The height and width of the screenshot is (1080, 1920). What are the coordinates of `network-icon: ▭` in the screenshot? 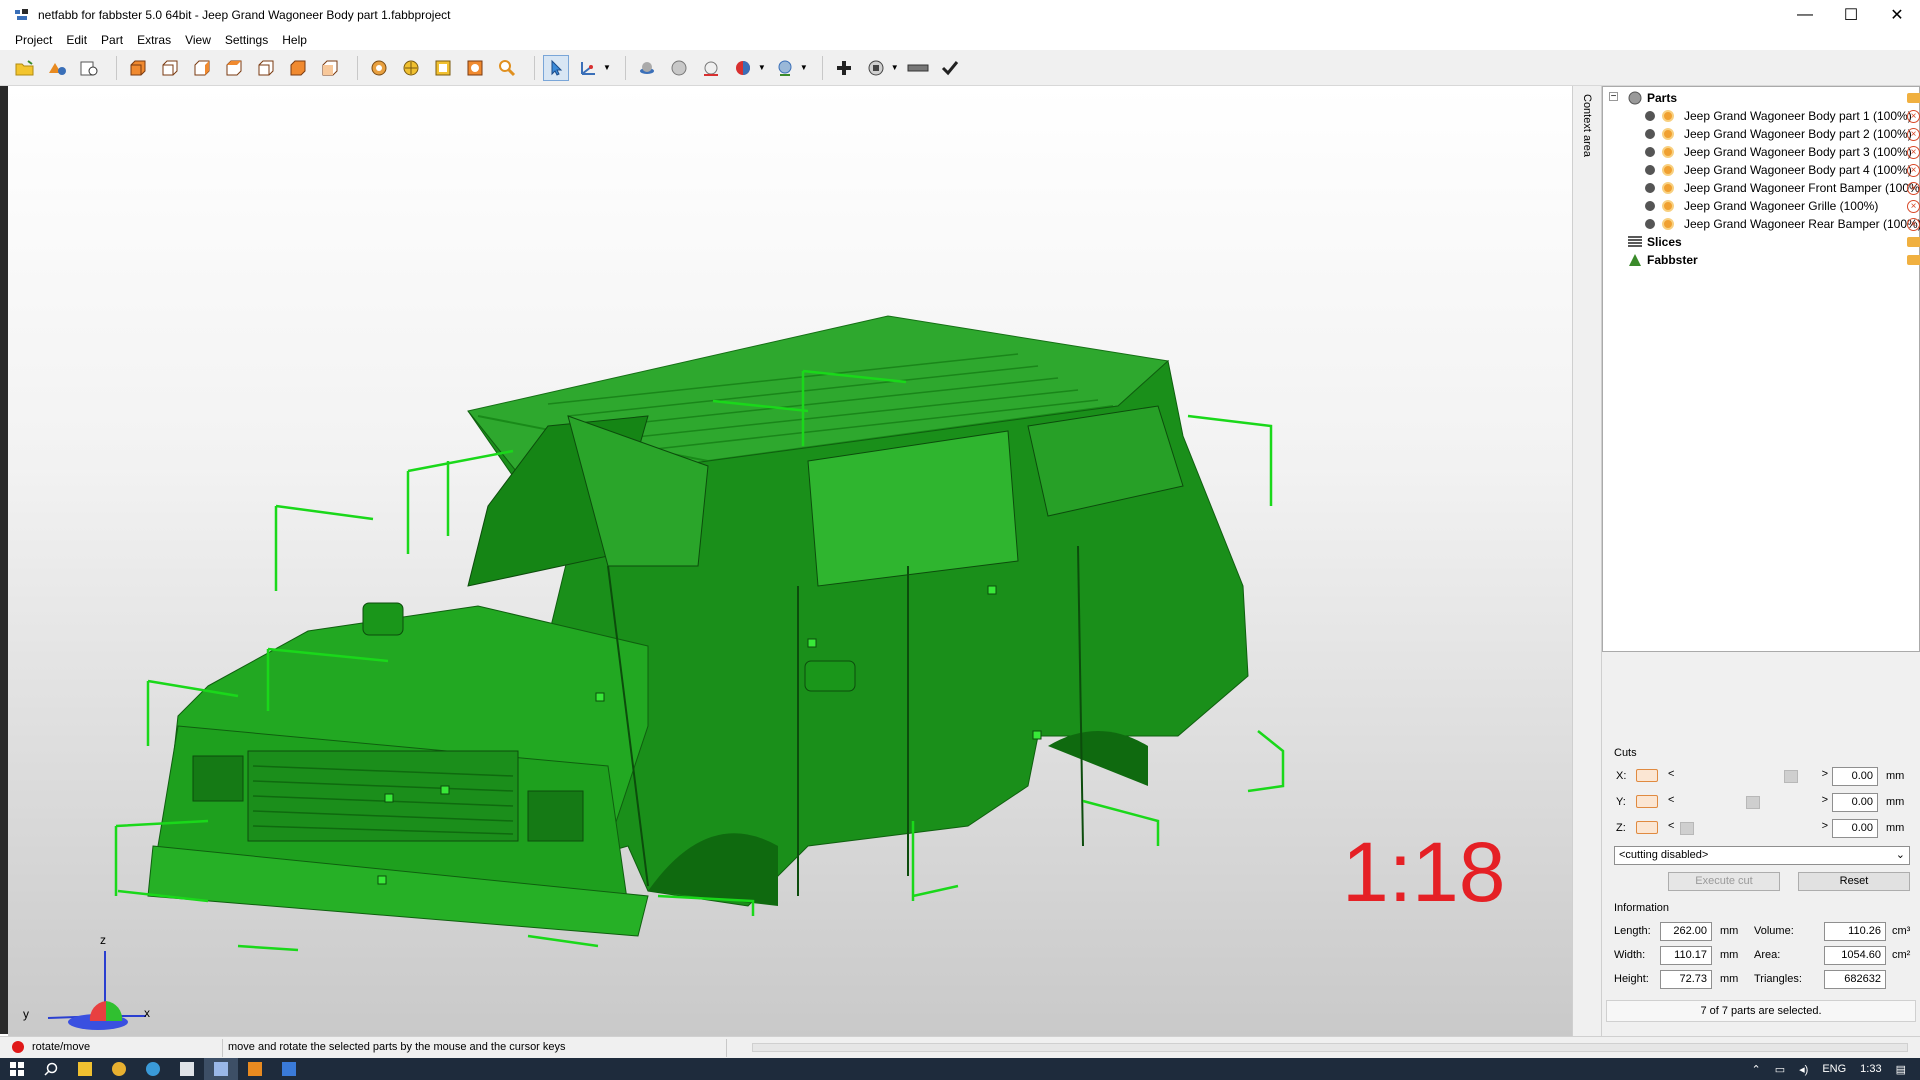 It's located at (1780, 1069).